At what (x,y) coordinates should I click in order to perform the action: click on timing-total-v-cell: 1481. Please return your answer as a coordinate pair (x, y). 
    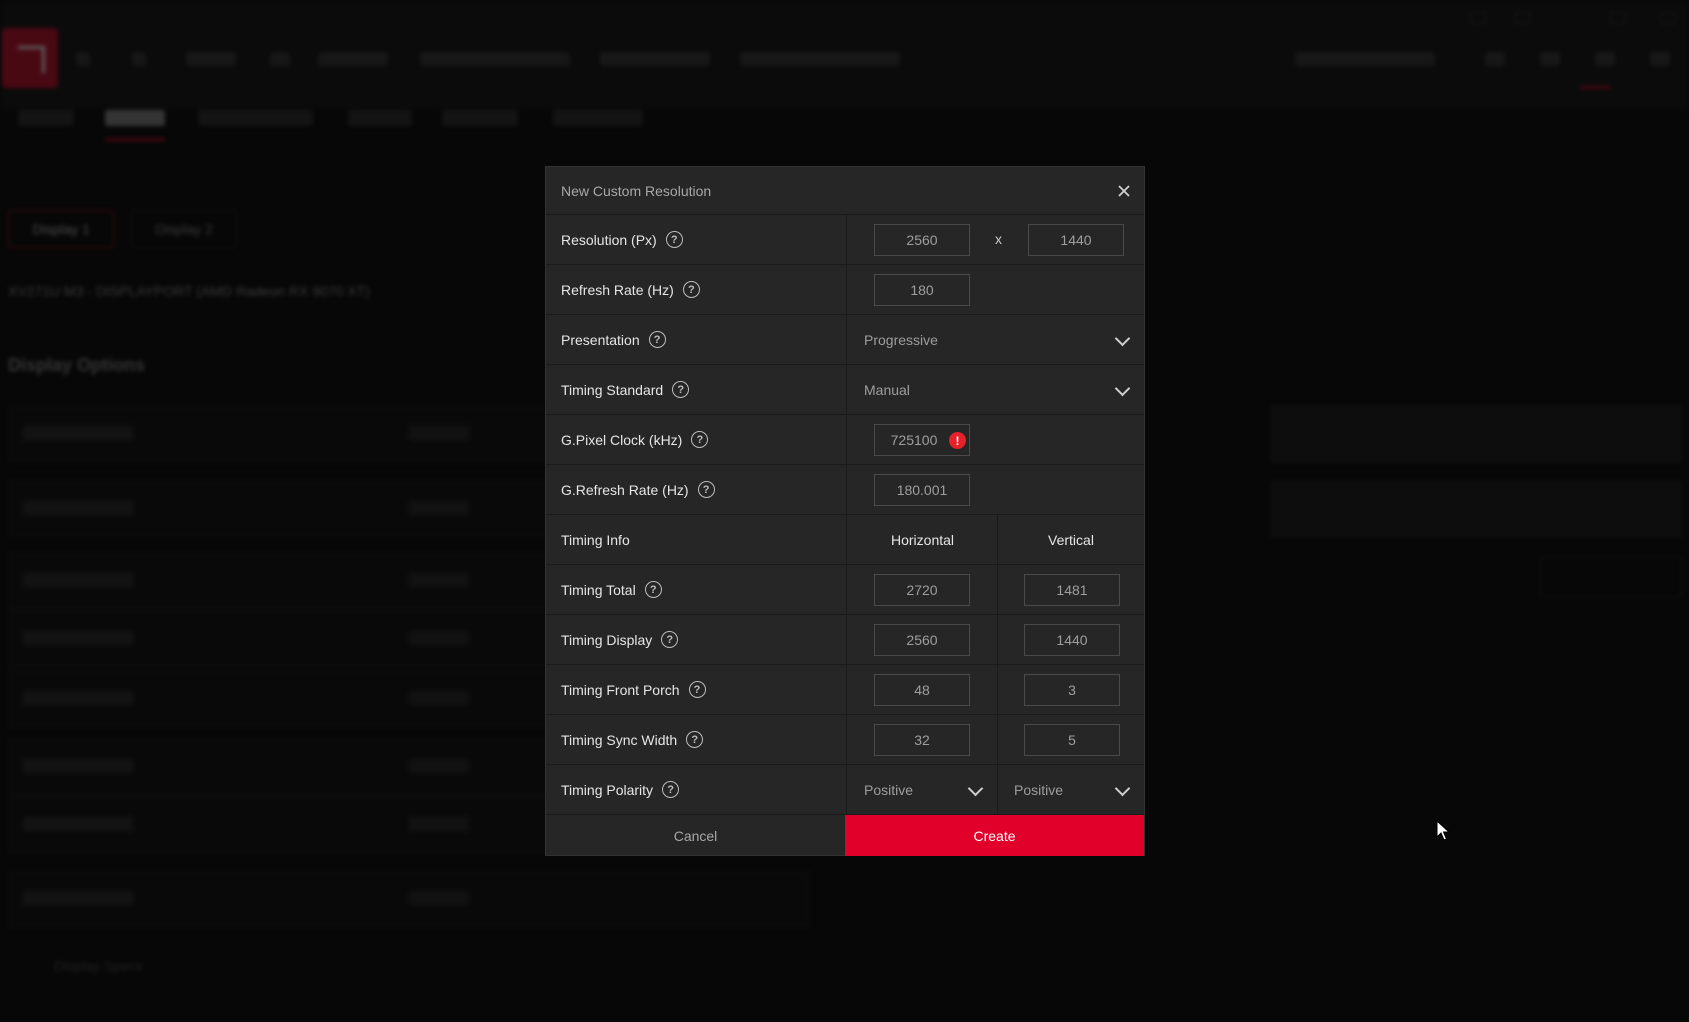
    Looking at the image, I should click on (1071, 589).